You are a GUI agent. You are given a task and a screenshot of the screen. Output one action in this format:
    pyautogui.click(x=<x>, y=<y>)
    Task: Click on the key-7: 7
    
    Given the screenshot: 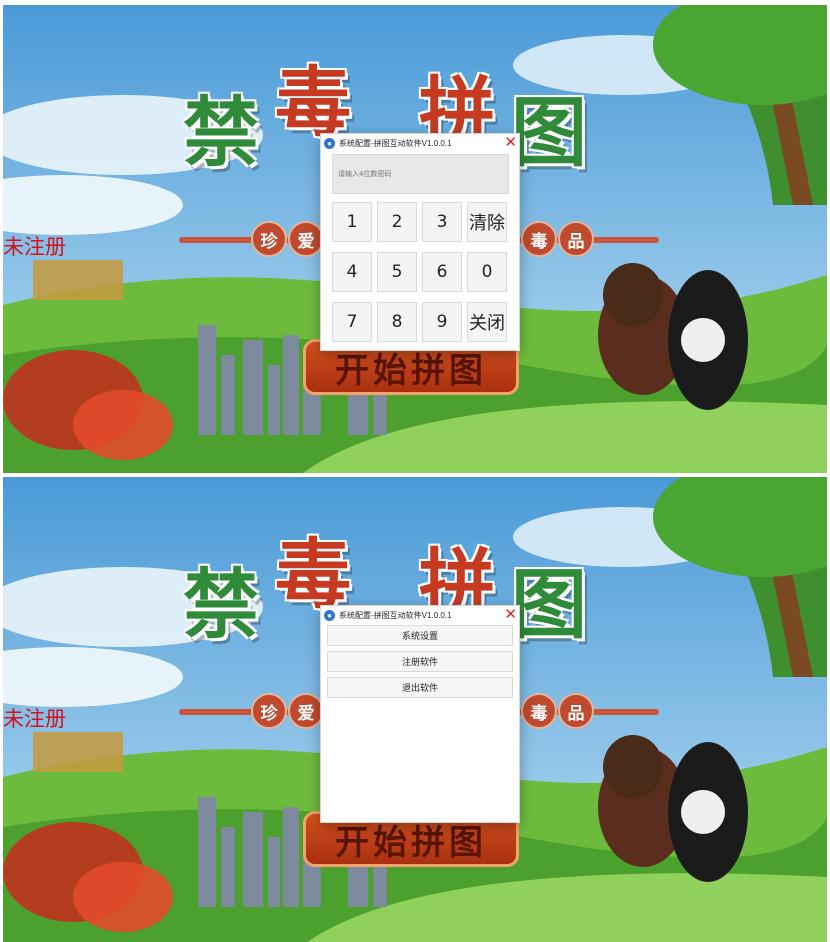 What is the action you would take?
    pyautogui.click(x=352, y=322)
    